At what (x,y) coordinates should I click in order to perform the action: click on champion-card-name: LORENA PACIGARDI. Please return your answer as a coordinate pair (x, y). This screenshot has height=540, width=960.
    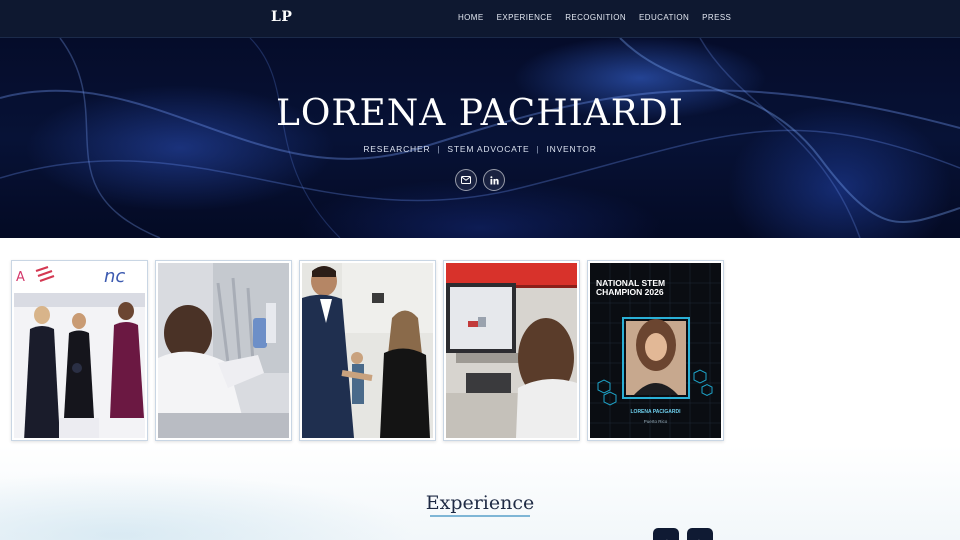
    Looking at the image, I should click on (655, 412).